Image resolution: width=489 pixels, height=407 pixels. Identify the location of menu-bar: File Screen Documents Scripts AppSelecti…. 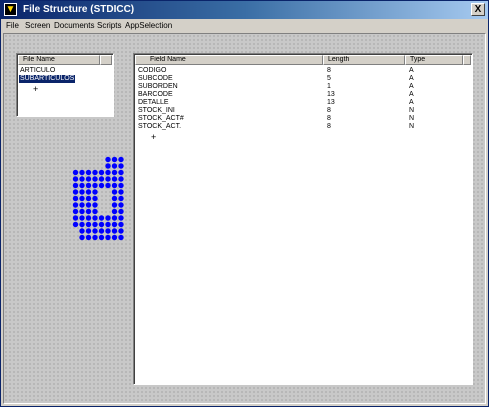
(244, 25).